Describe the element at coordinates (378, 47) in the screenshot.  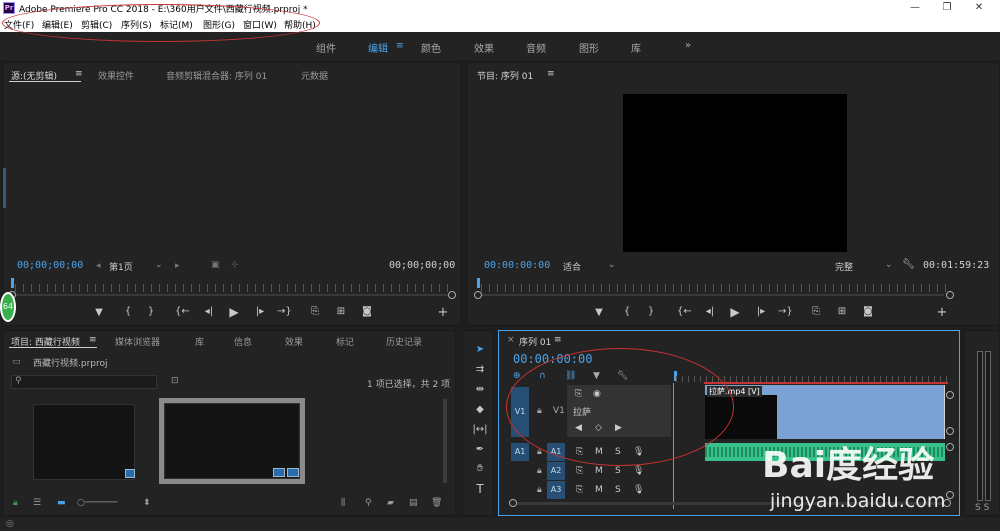
I see `workspace-editing: 编辑` at that location.